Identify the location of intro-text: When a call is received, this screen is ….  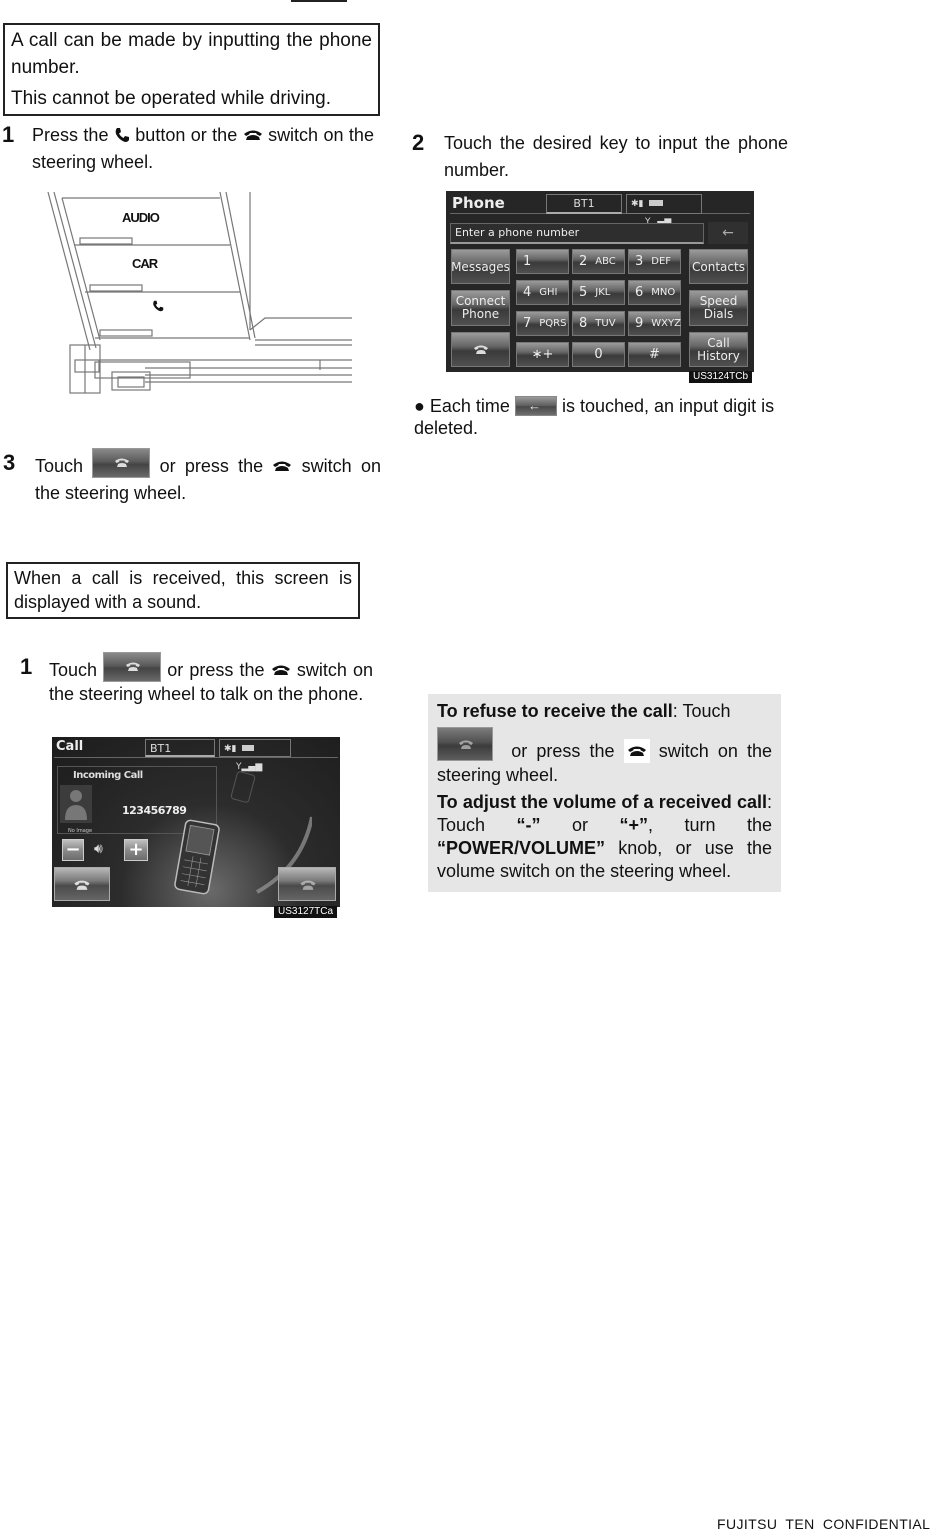
(183, 590).